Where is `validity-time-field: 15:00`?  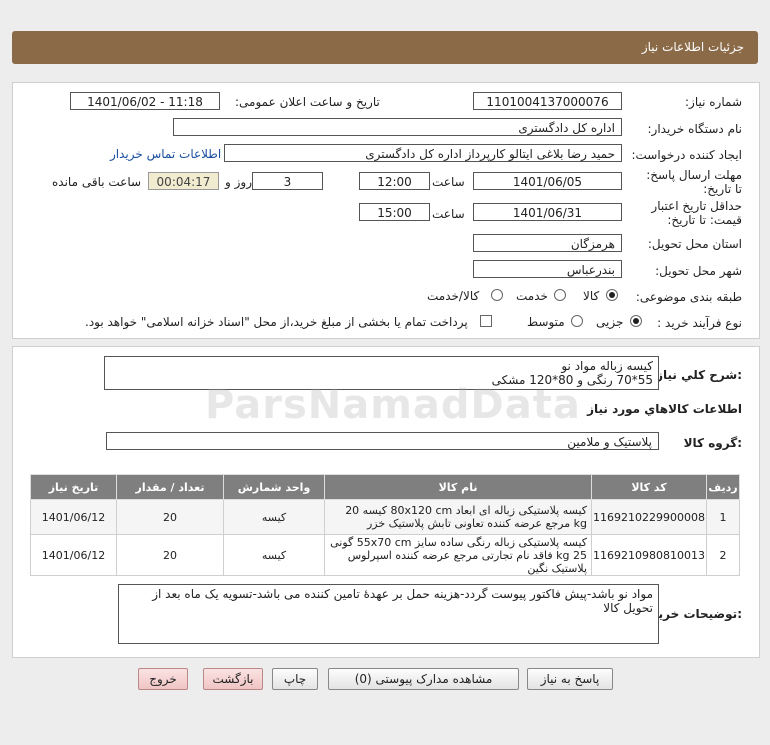
validity-time-field: 15:00 is located at coordinates (394, 212).